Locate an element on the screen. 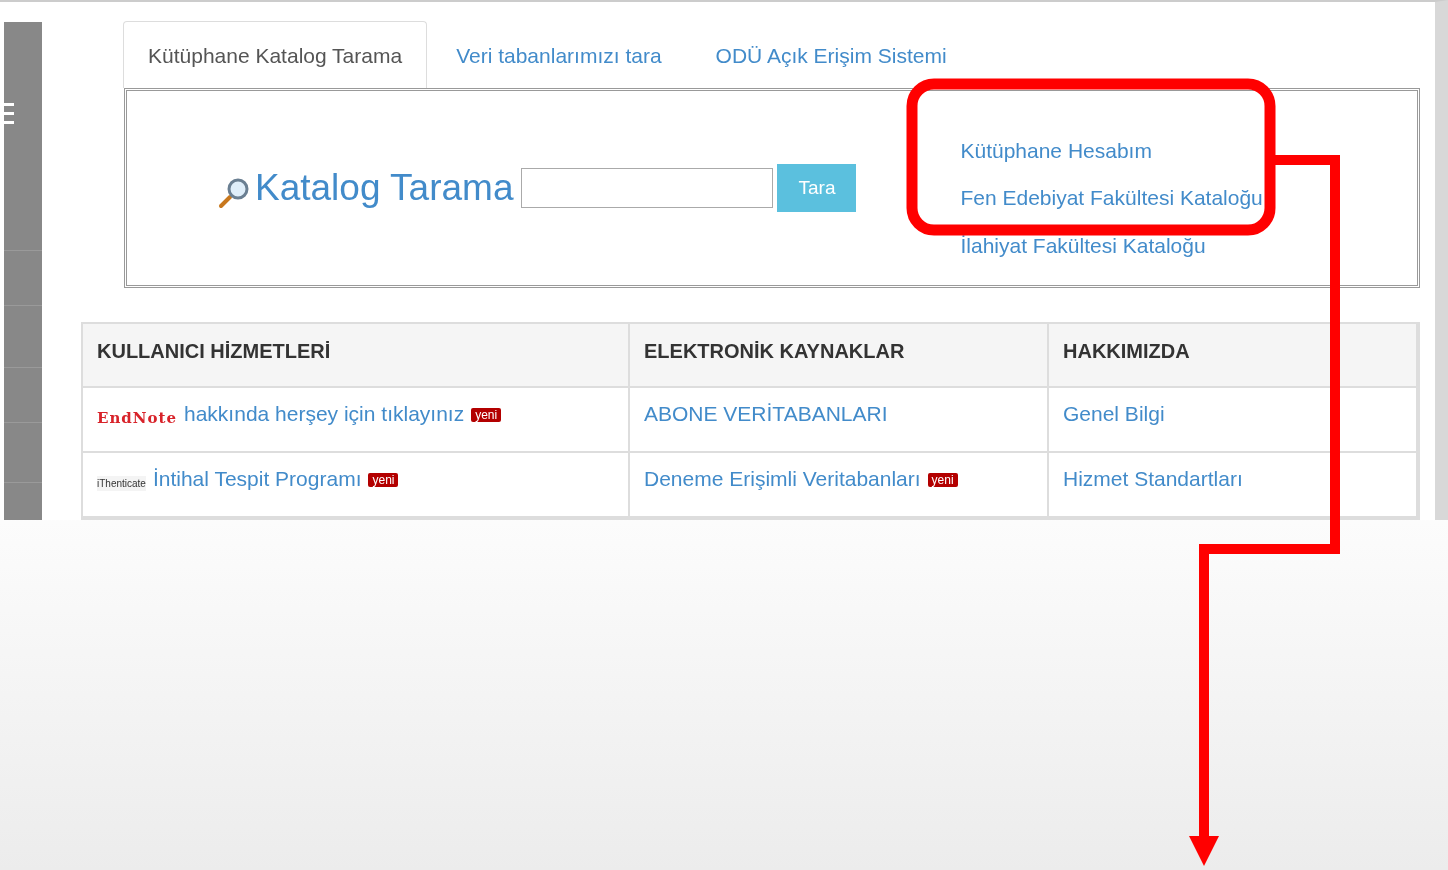 This screenshot has width=1448, height=870. cell-link: Genel Bilgi is located at coordinates (1114, 414).